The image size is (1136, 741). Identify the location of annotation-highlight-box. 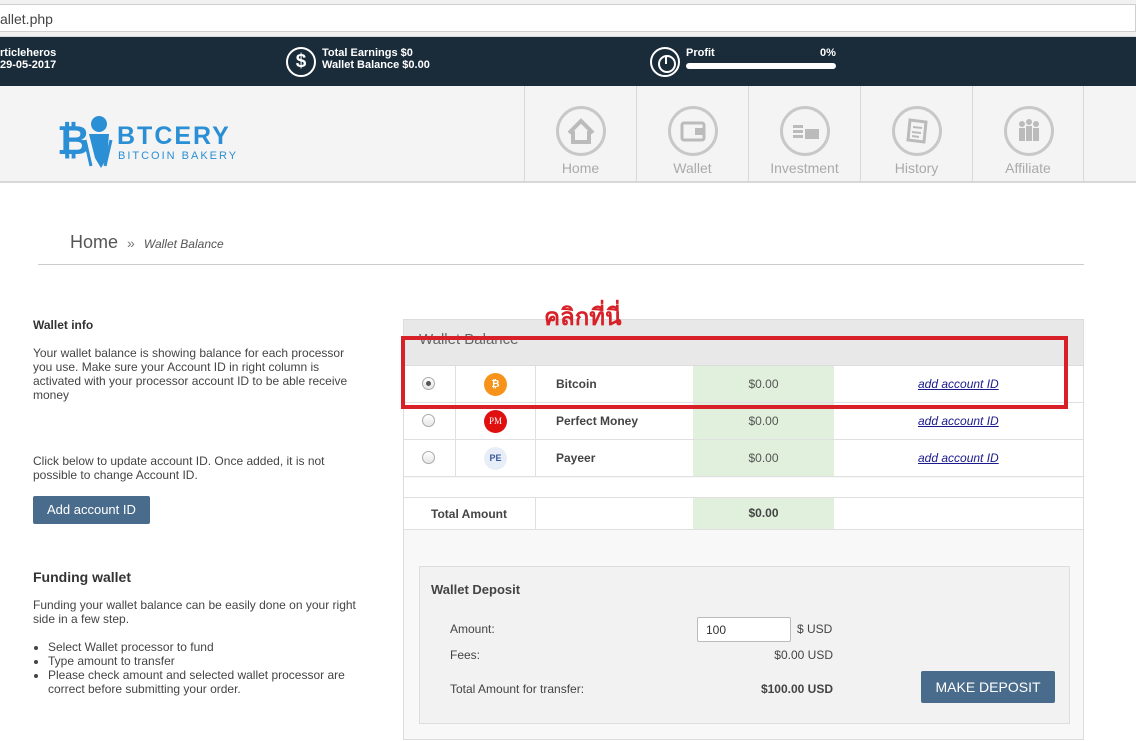
(734, 372).